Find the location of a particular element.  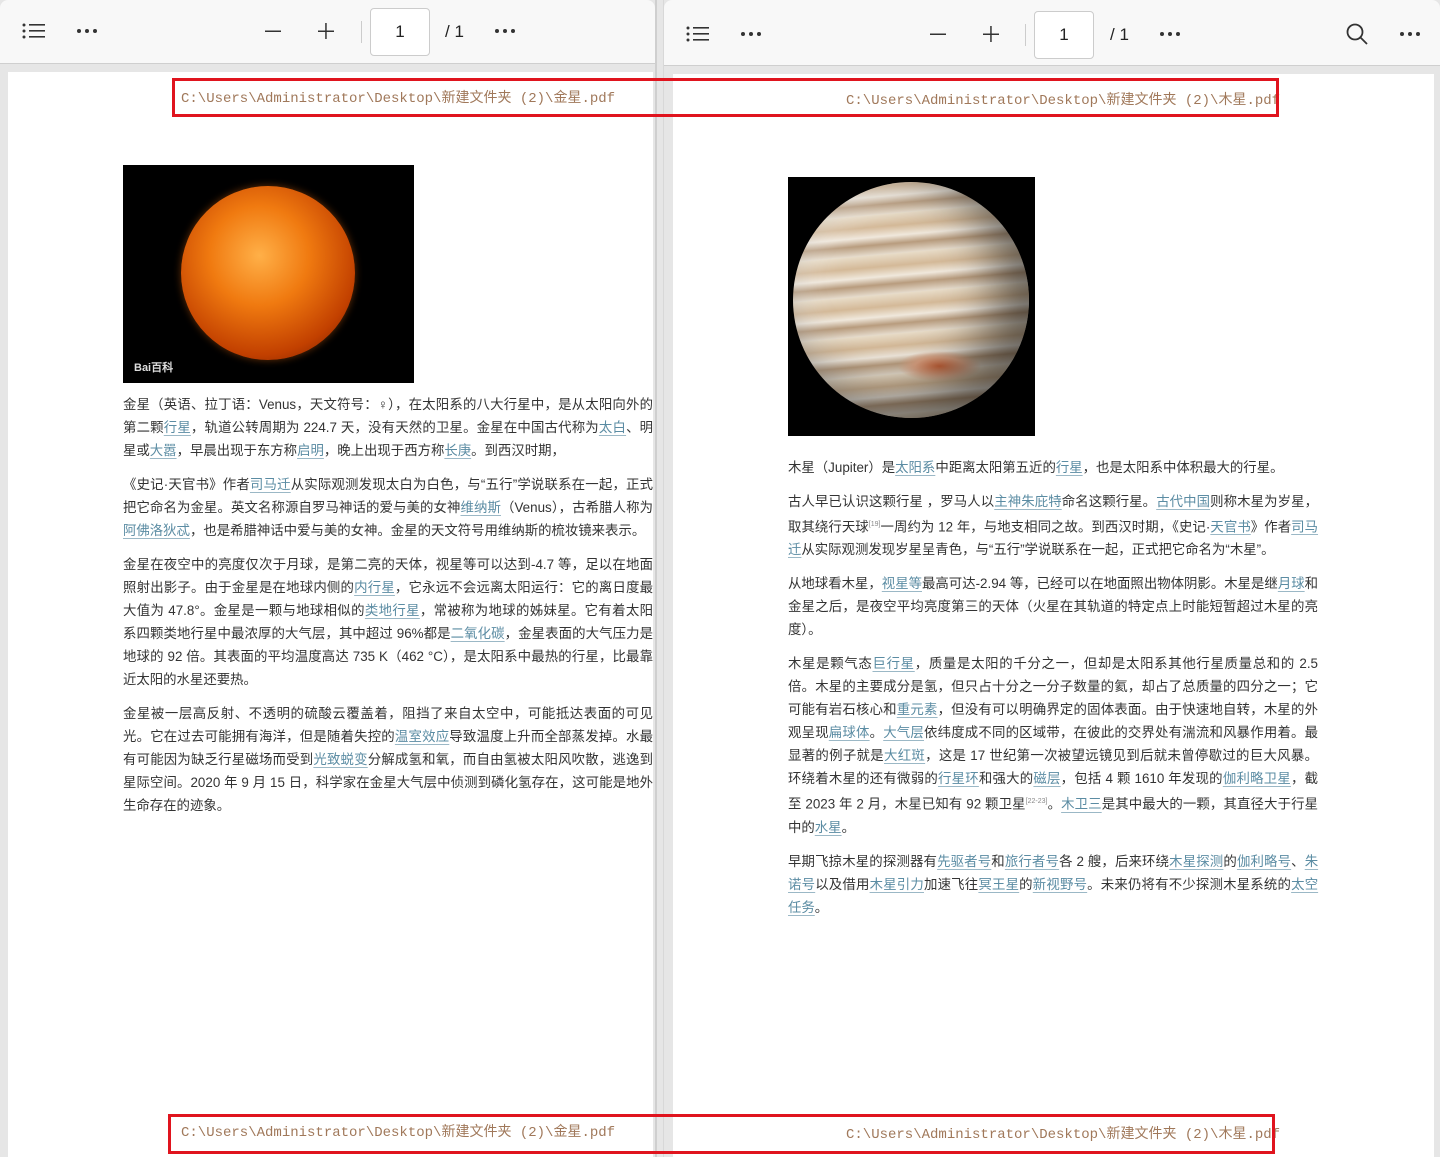

wiki-link: 先驱者号 is located at coordinates (964, 861).